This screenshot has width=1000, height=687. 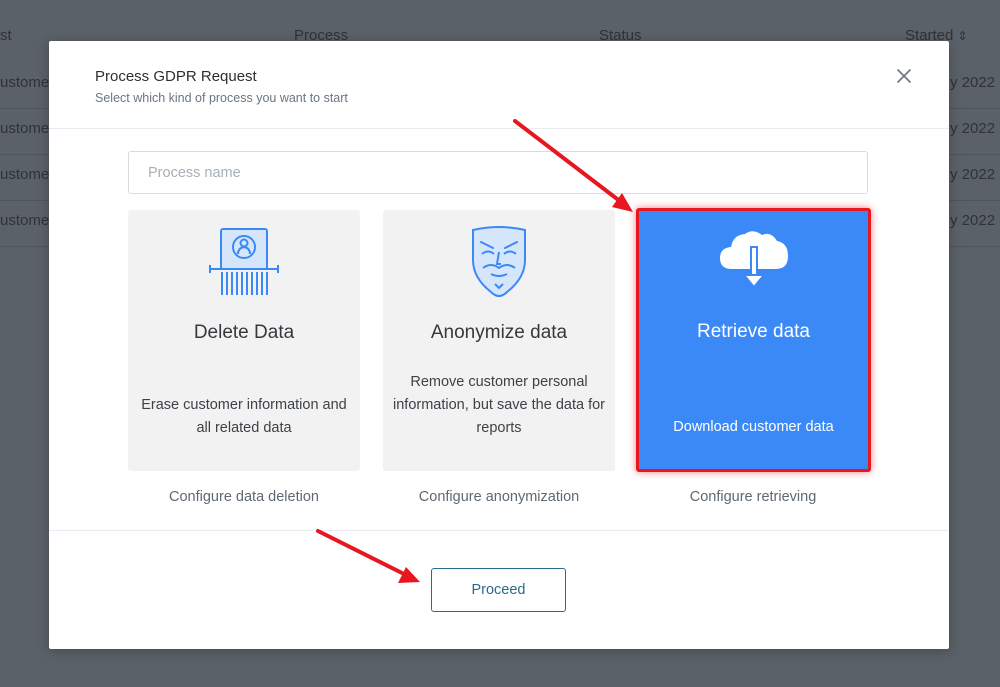 I want to click on card-title: Anonymize data, so click(x=499, y=332).